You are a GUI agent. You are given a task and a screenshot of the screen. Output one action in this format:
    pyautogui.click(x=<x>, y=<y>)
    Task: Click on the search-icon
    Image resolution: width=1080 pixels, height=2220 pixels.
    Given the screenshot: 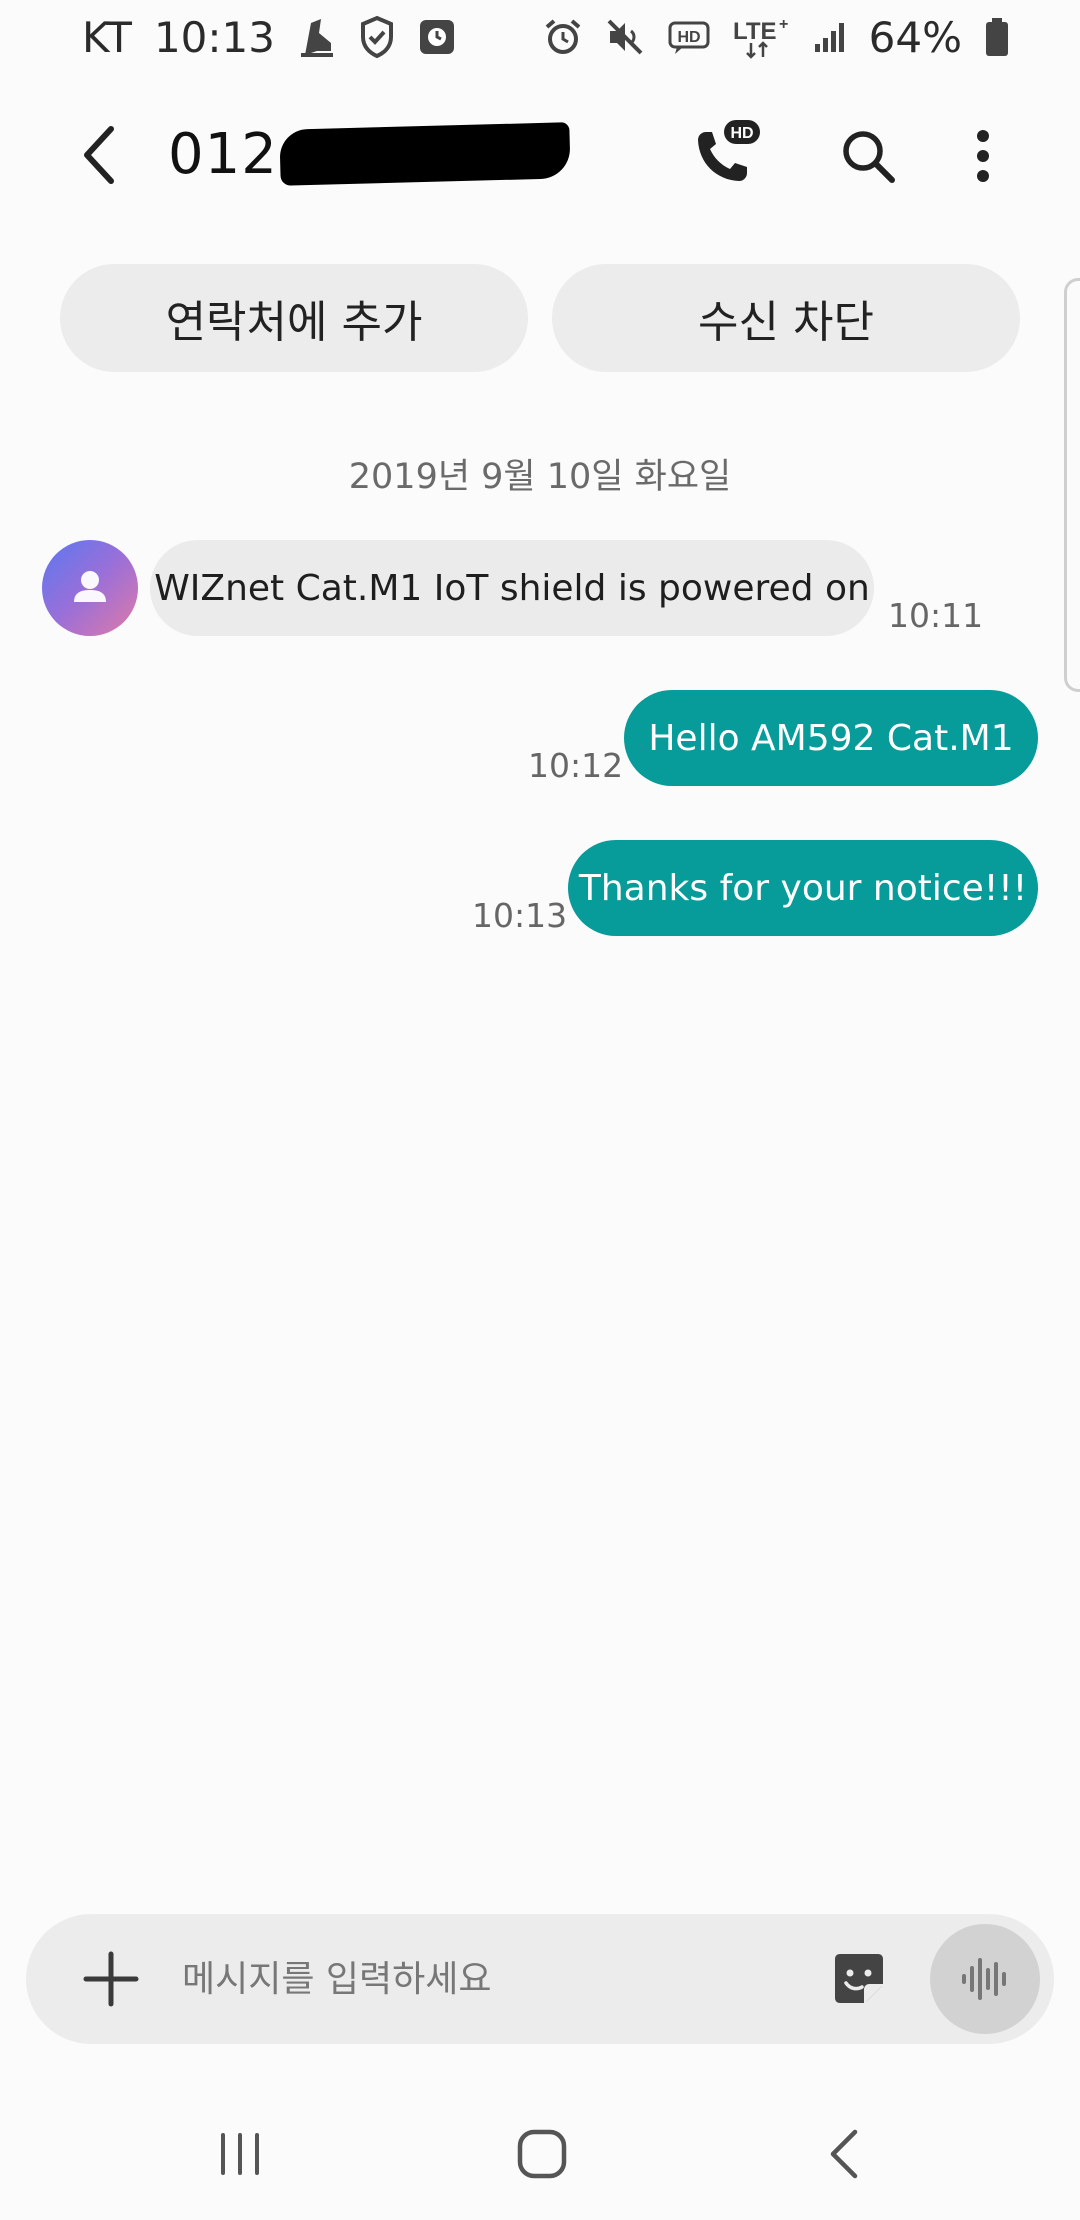 What is the action you would take?
    pyautogui.click(x=869, y=157)
    